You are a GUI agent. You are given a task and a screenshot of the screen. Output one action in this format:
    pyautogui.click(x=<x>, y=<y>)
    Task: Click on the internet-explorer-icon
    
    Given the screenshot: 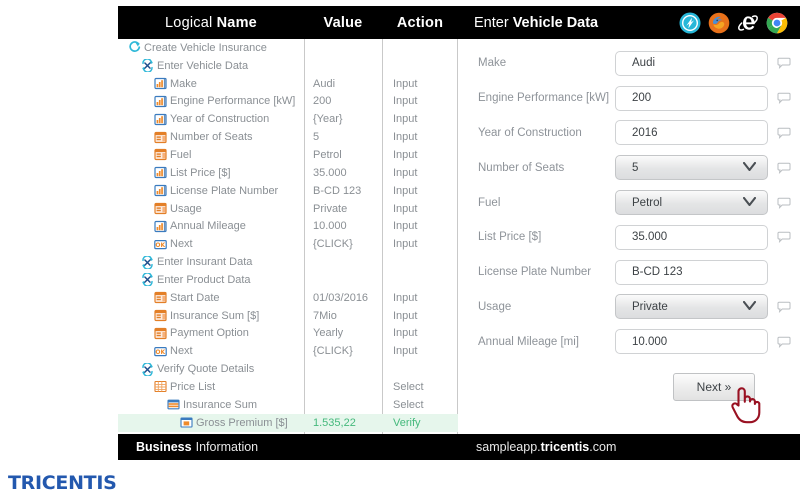 What is the action you would take?
    pyautogui.click(x=748, y=23)
    